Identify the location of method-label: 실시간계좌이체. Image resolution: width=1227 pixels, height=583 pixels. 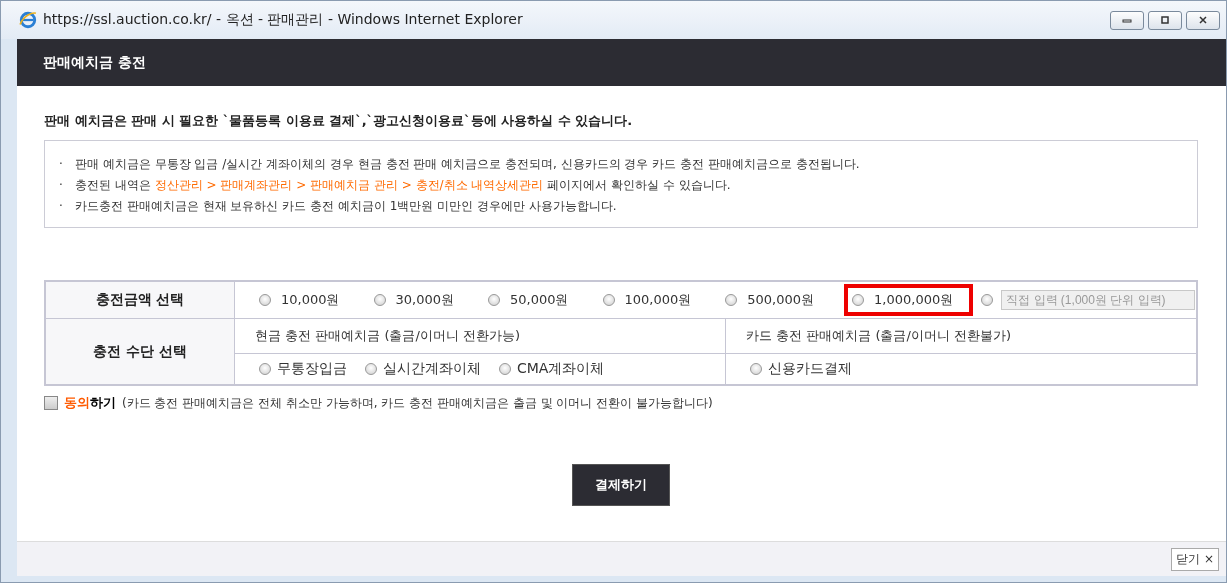
(432, 369).